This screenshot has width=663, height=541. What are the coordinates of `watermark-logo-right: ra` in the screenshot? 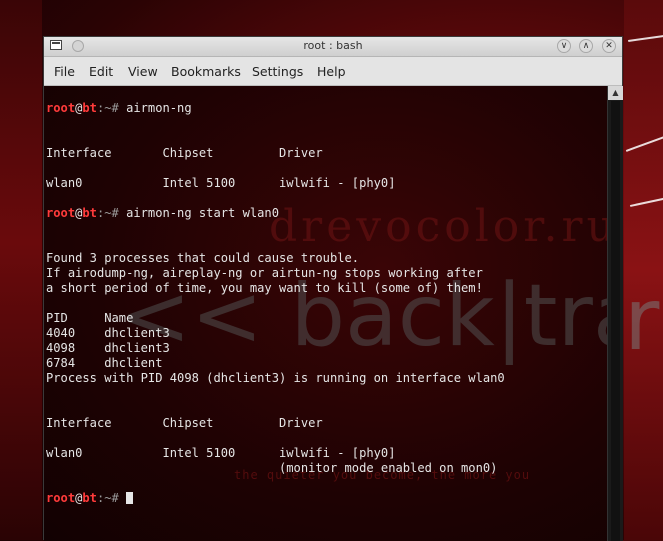 It's located at (643, 320).